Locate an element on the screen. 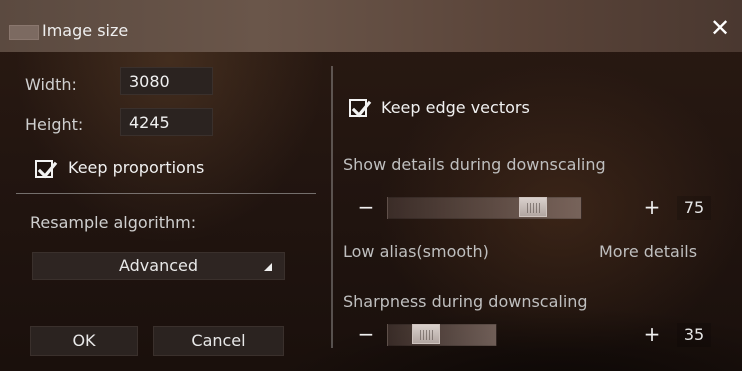 The width and height of the screenshot is (742, 371). titlebar: Image size ✕ is located at coordinates (371, 26).